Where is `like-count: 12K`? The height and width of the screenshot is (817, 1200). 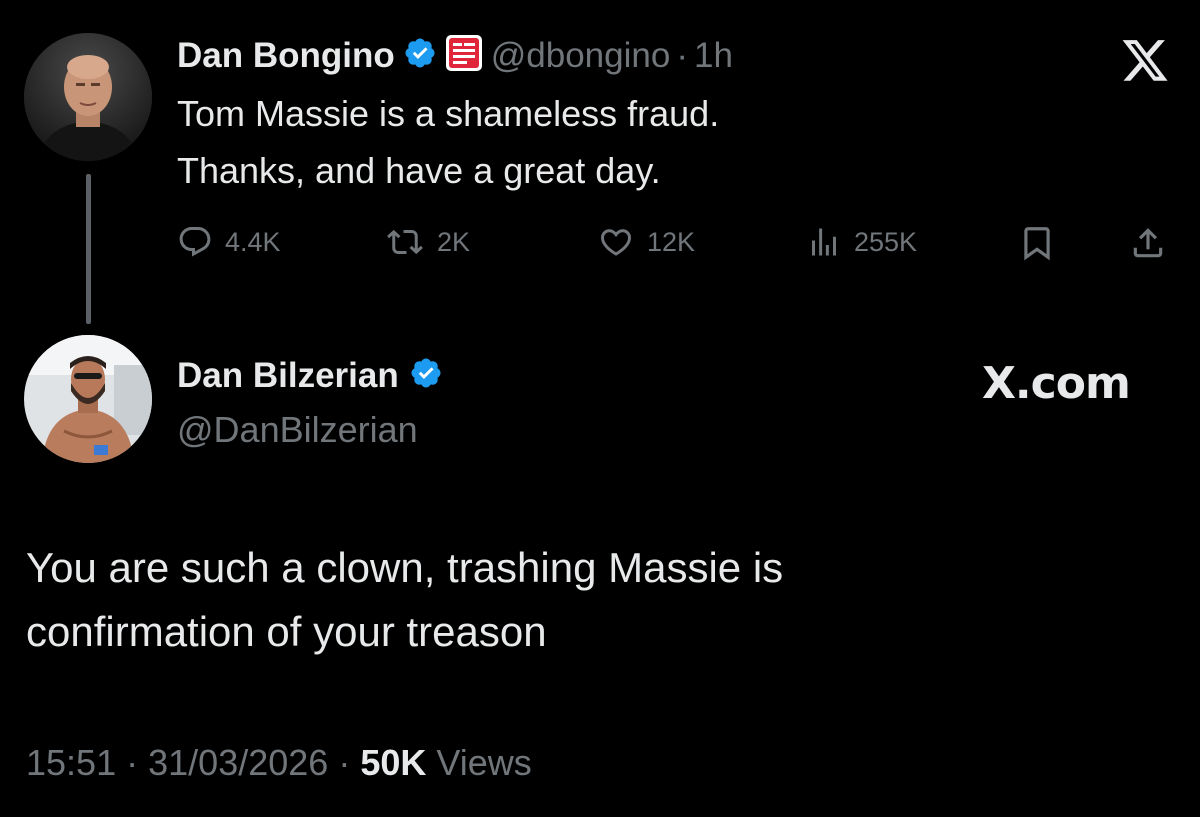 like-count: 12K is located at coordinates (671, 241).